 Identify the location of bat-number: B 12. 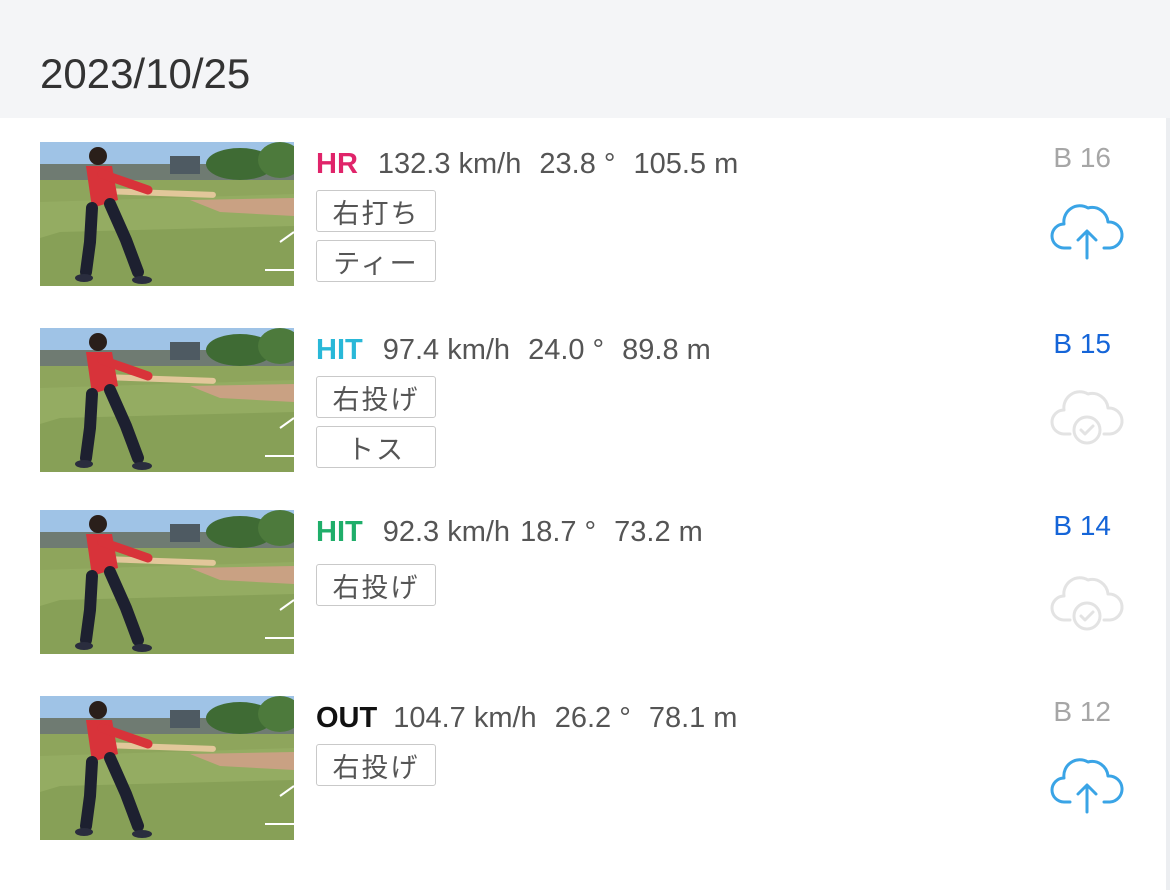
(1082, 711).